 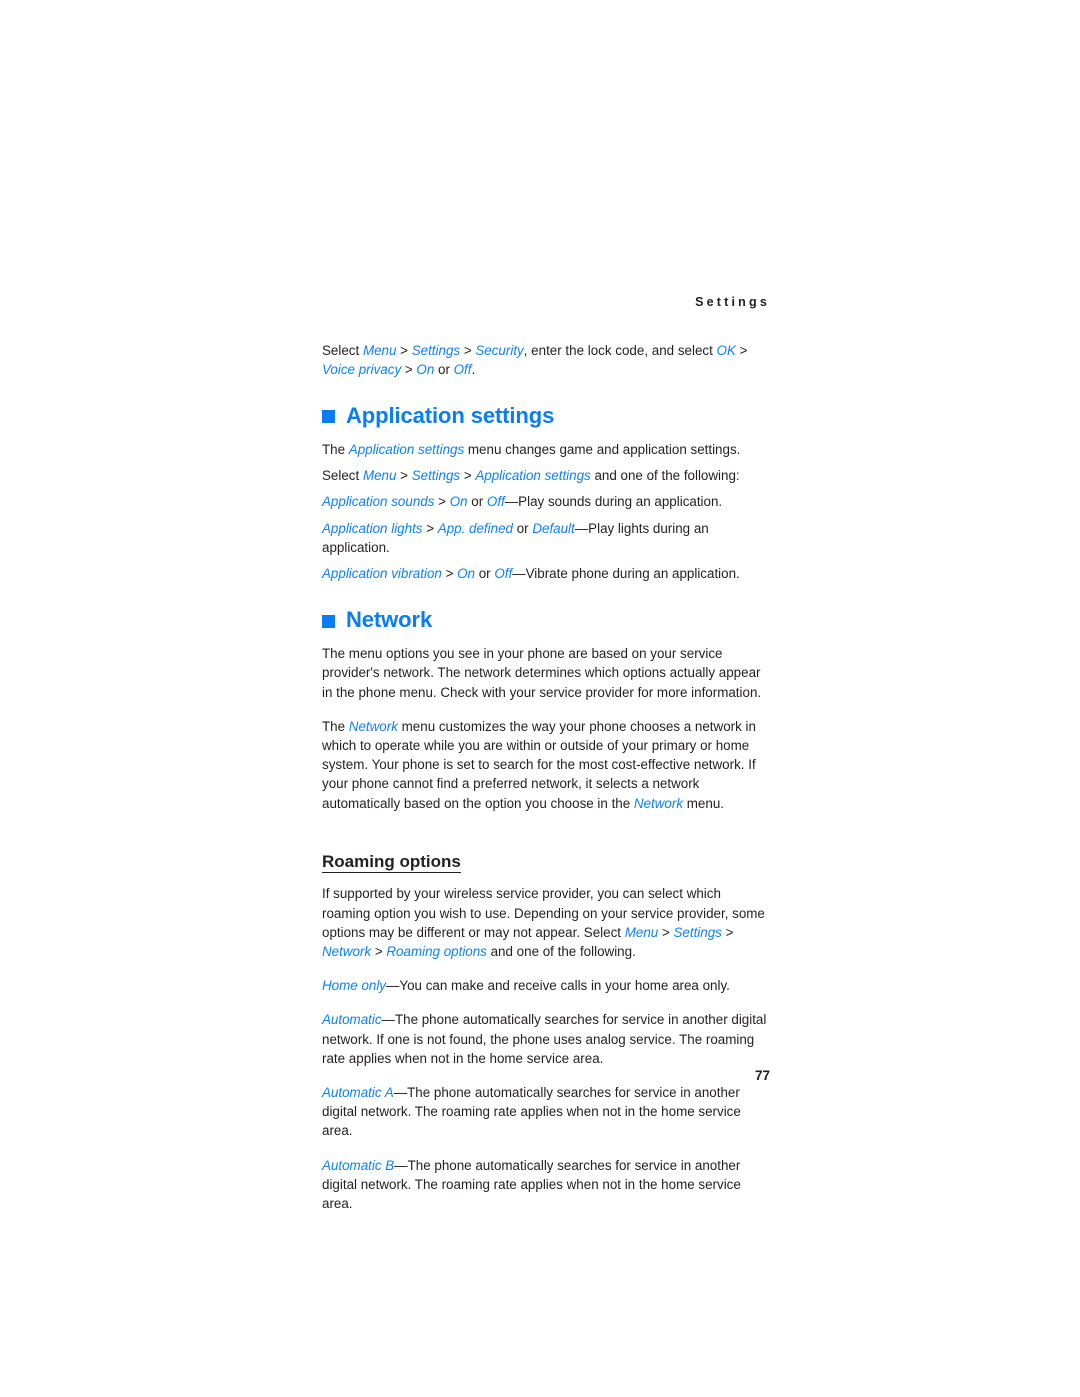 What do you see at coordinates (354, 986) in the screenshot?
I see `ui-term: Home only` at bounding box center [354, 986].